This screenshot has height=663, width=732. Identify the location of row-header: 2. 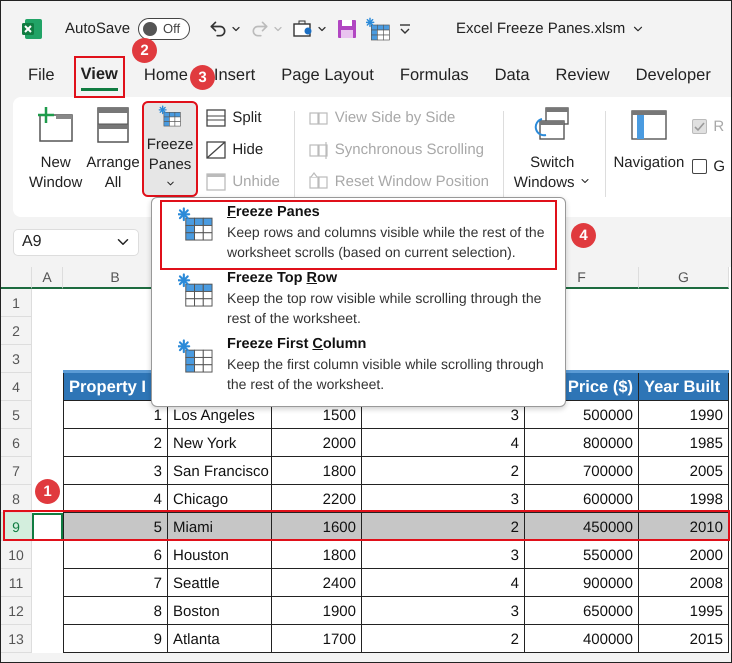
(16, 331).